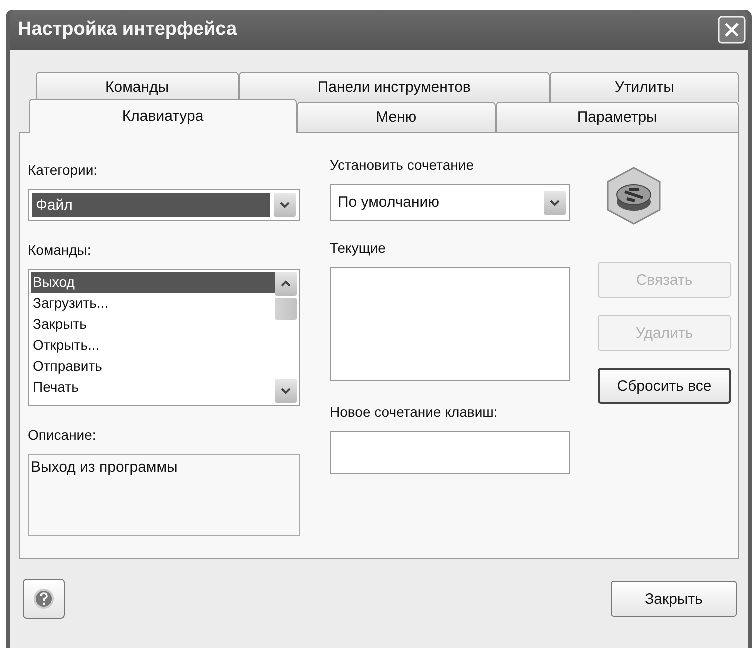 This screenshot has width=756, height=648. I want to click on tab: Панели инструментов, so click(394, 87).